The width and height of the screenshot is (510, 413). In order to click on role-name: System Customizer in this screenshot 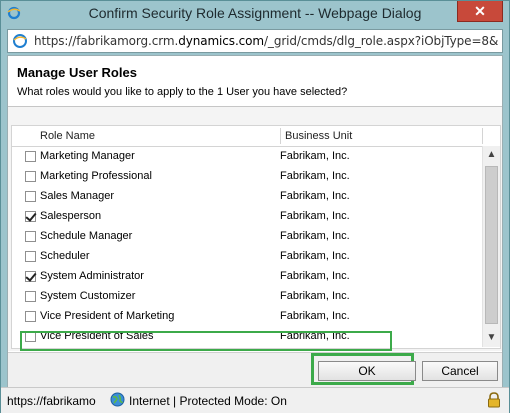, I will do `click(88, 296)`.